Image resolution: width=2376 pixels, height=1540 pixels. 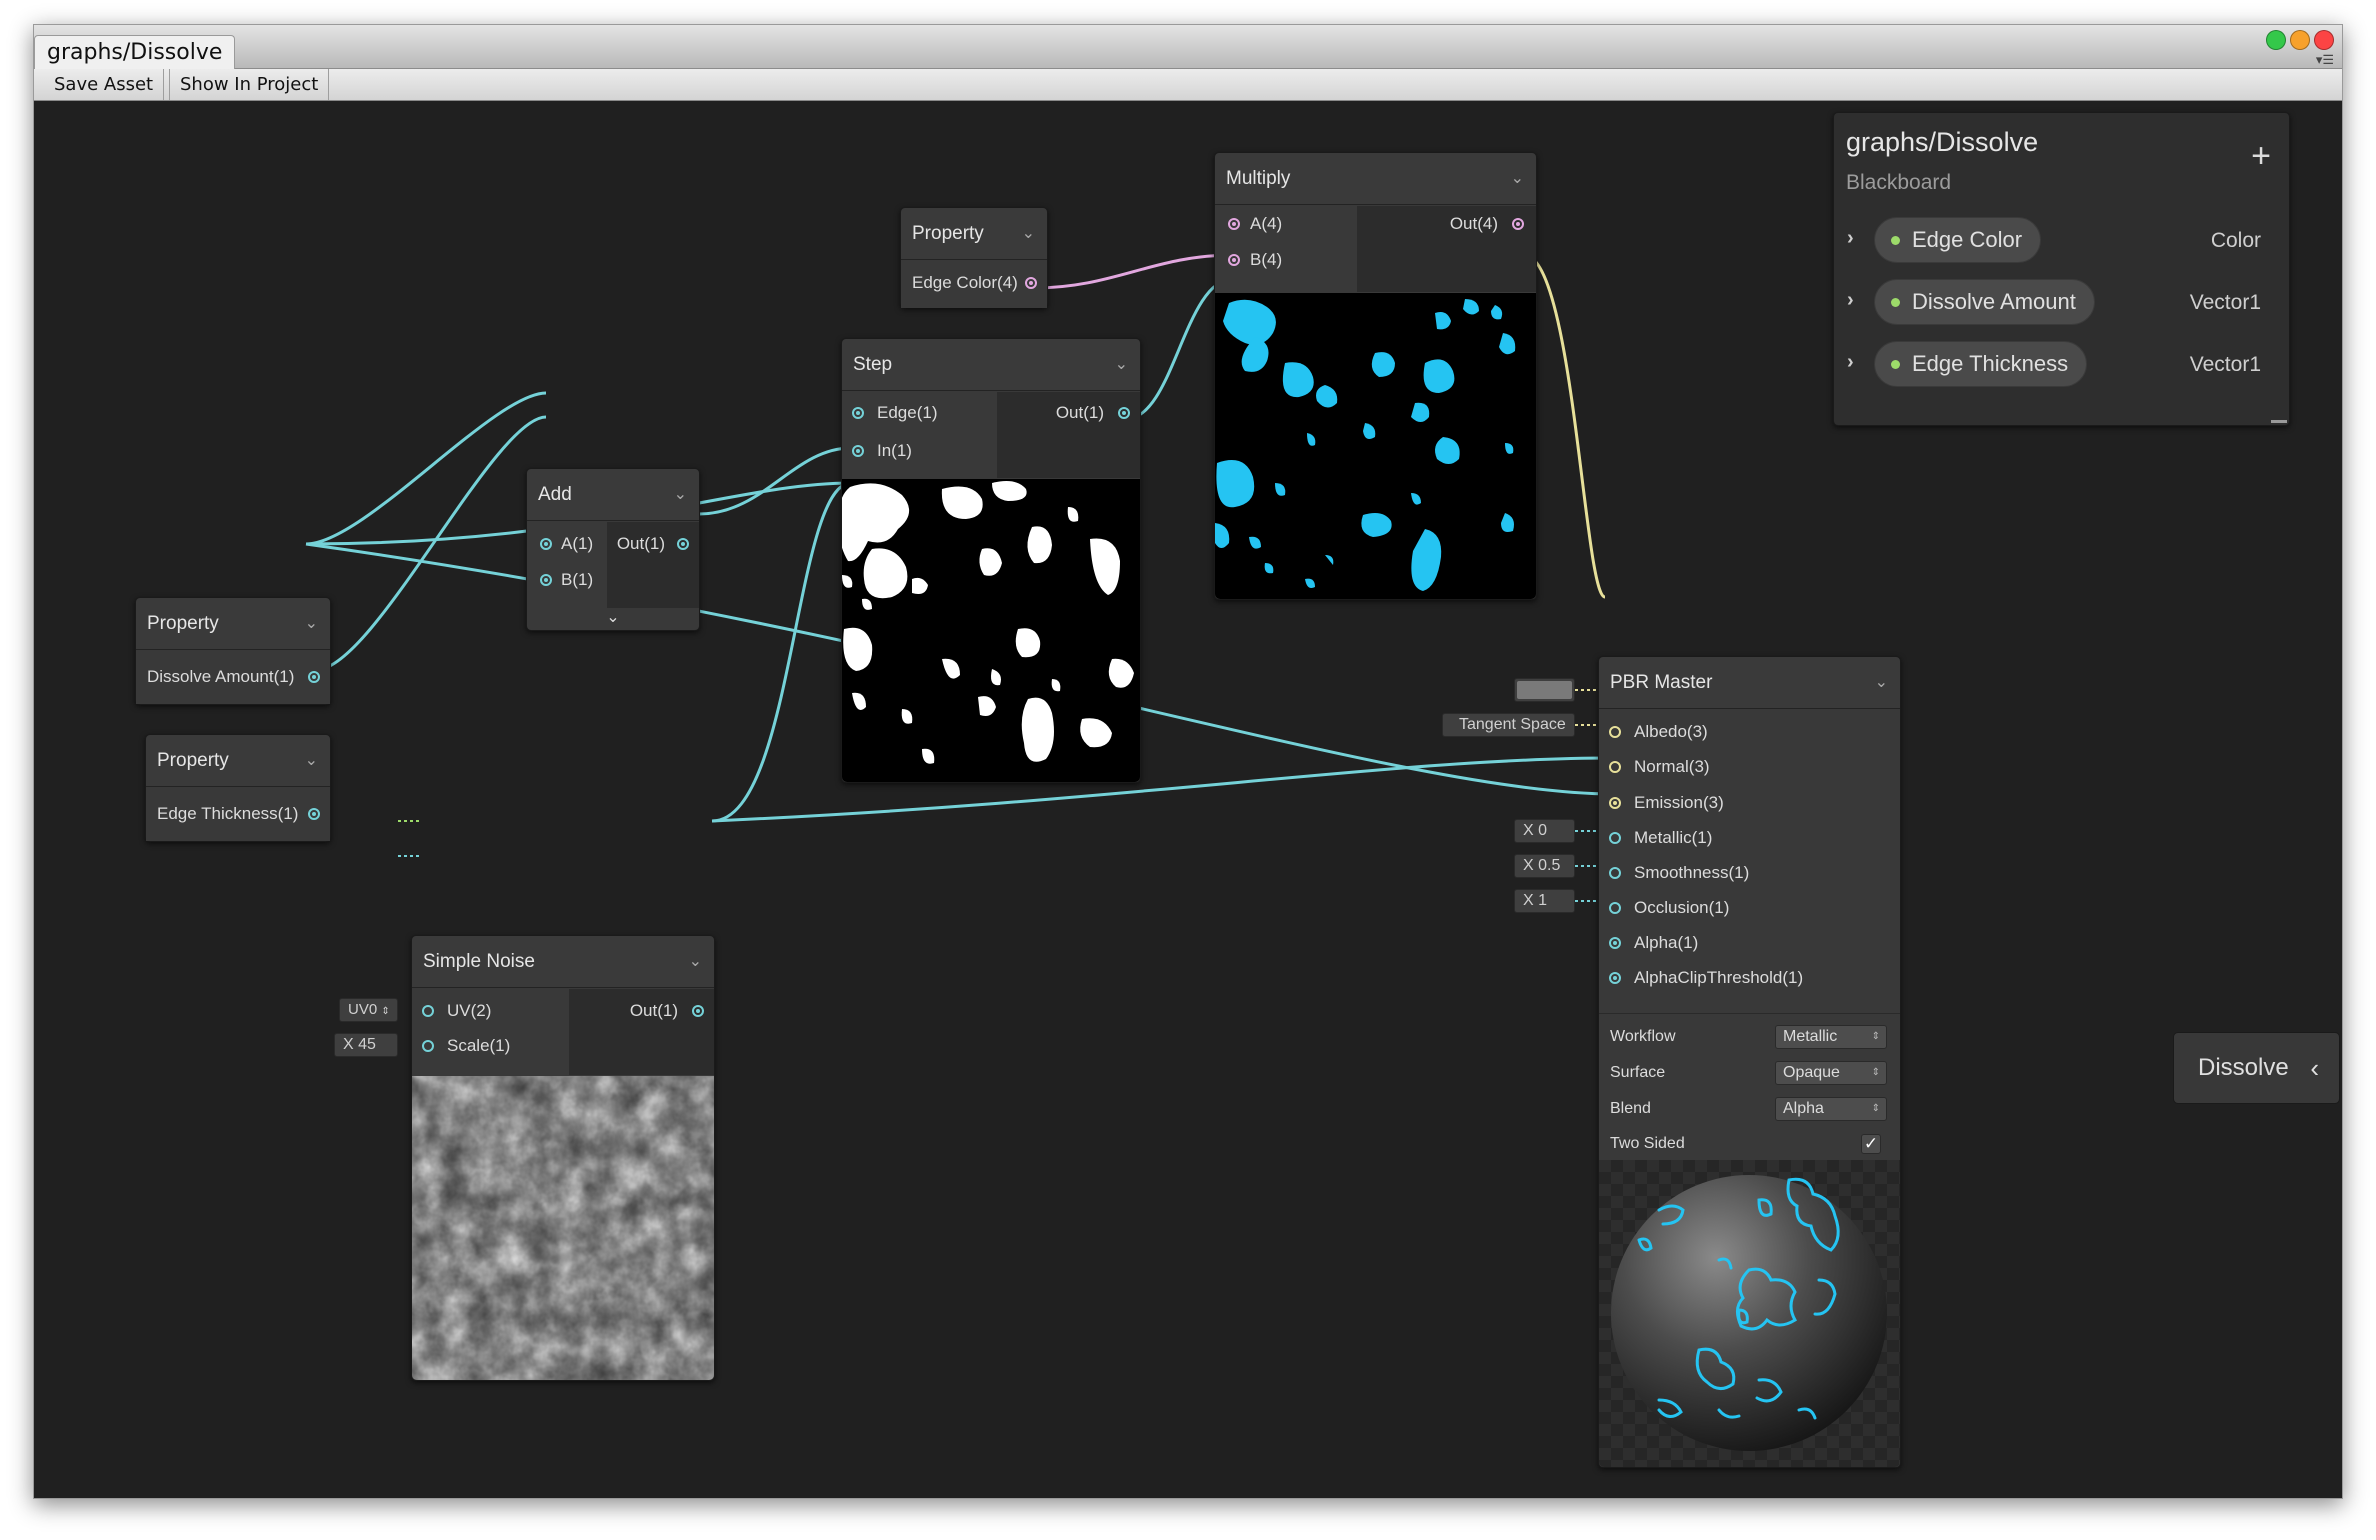 I want to click on input-port-alpha, so click(x=1615, y=943).